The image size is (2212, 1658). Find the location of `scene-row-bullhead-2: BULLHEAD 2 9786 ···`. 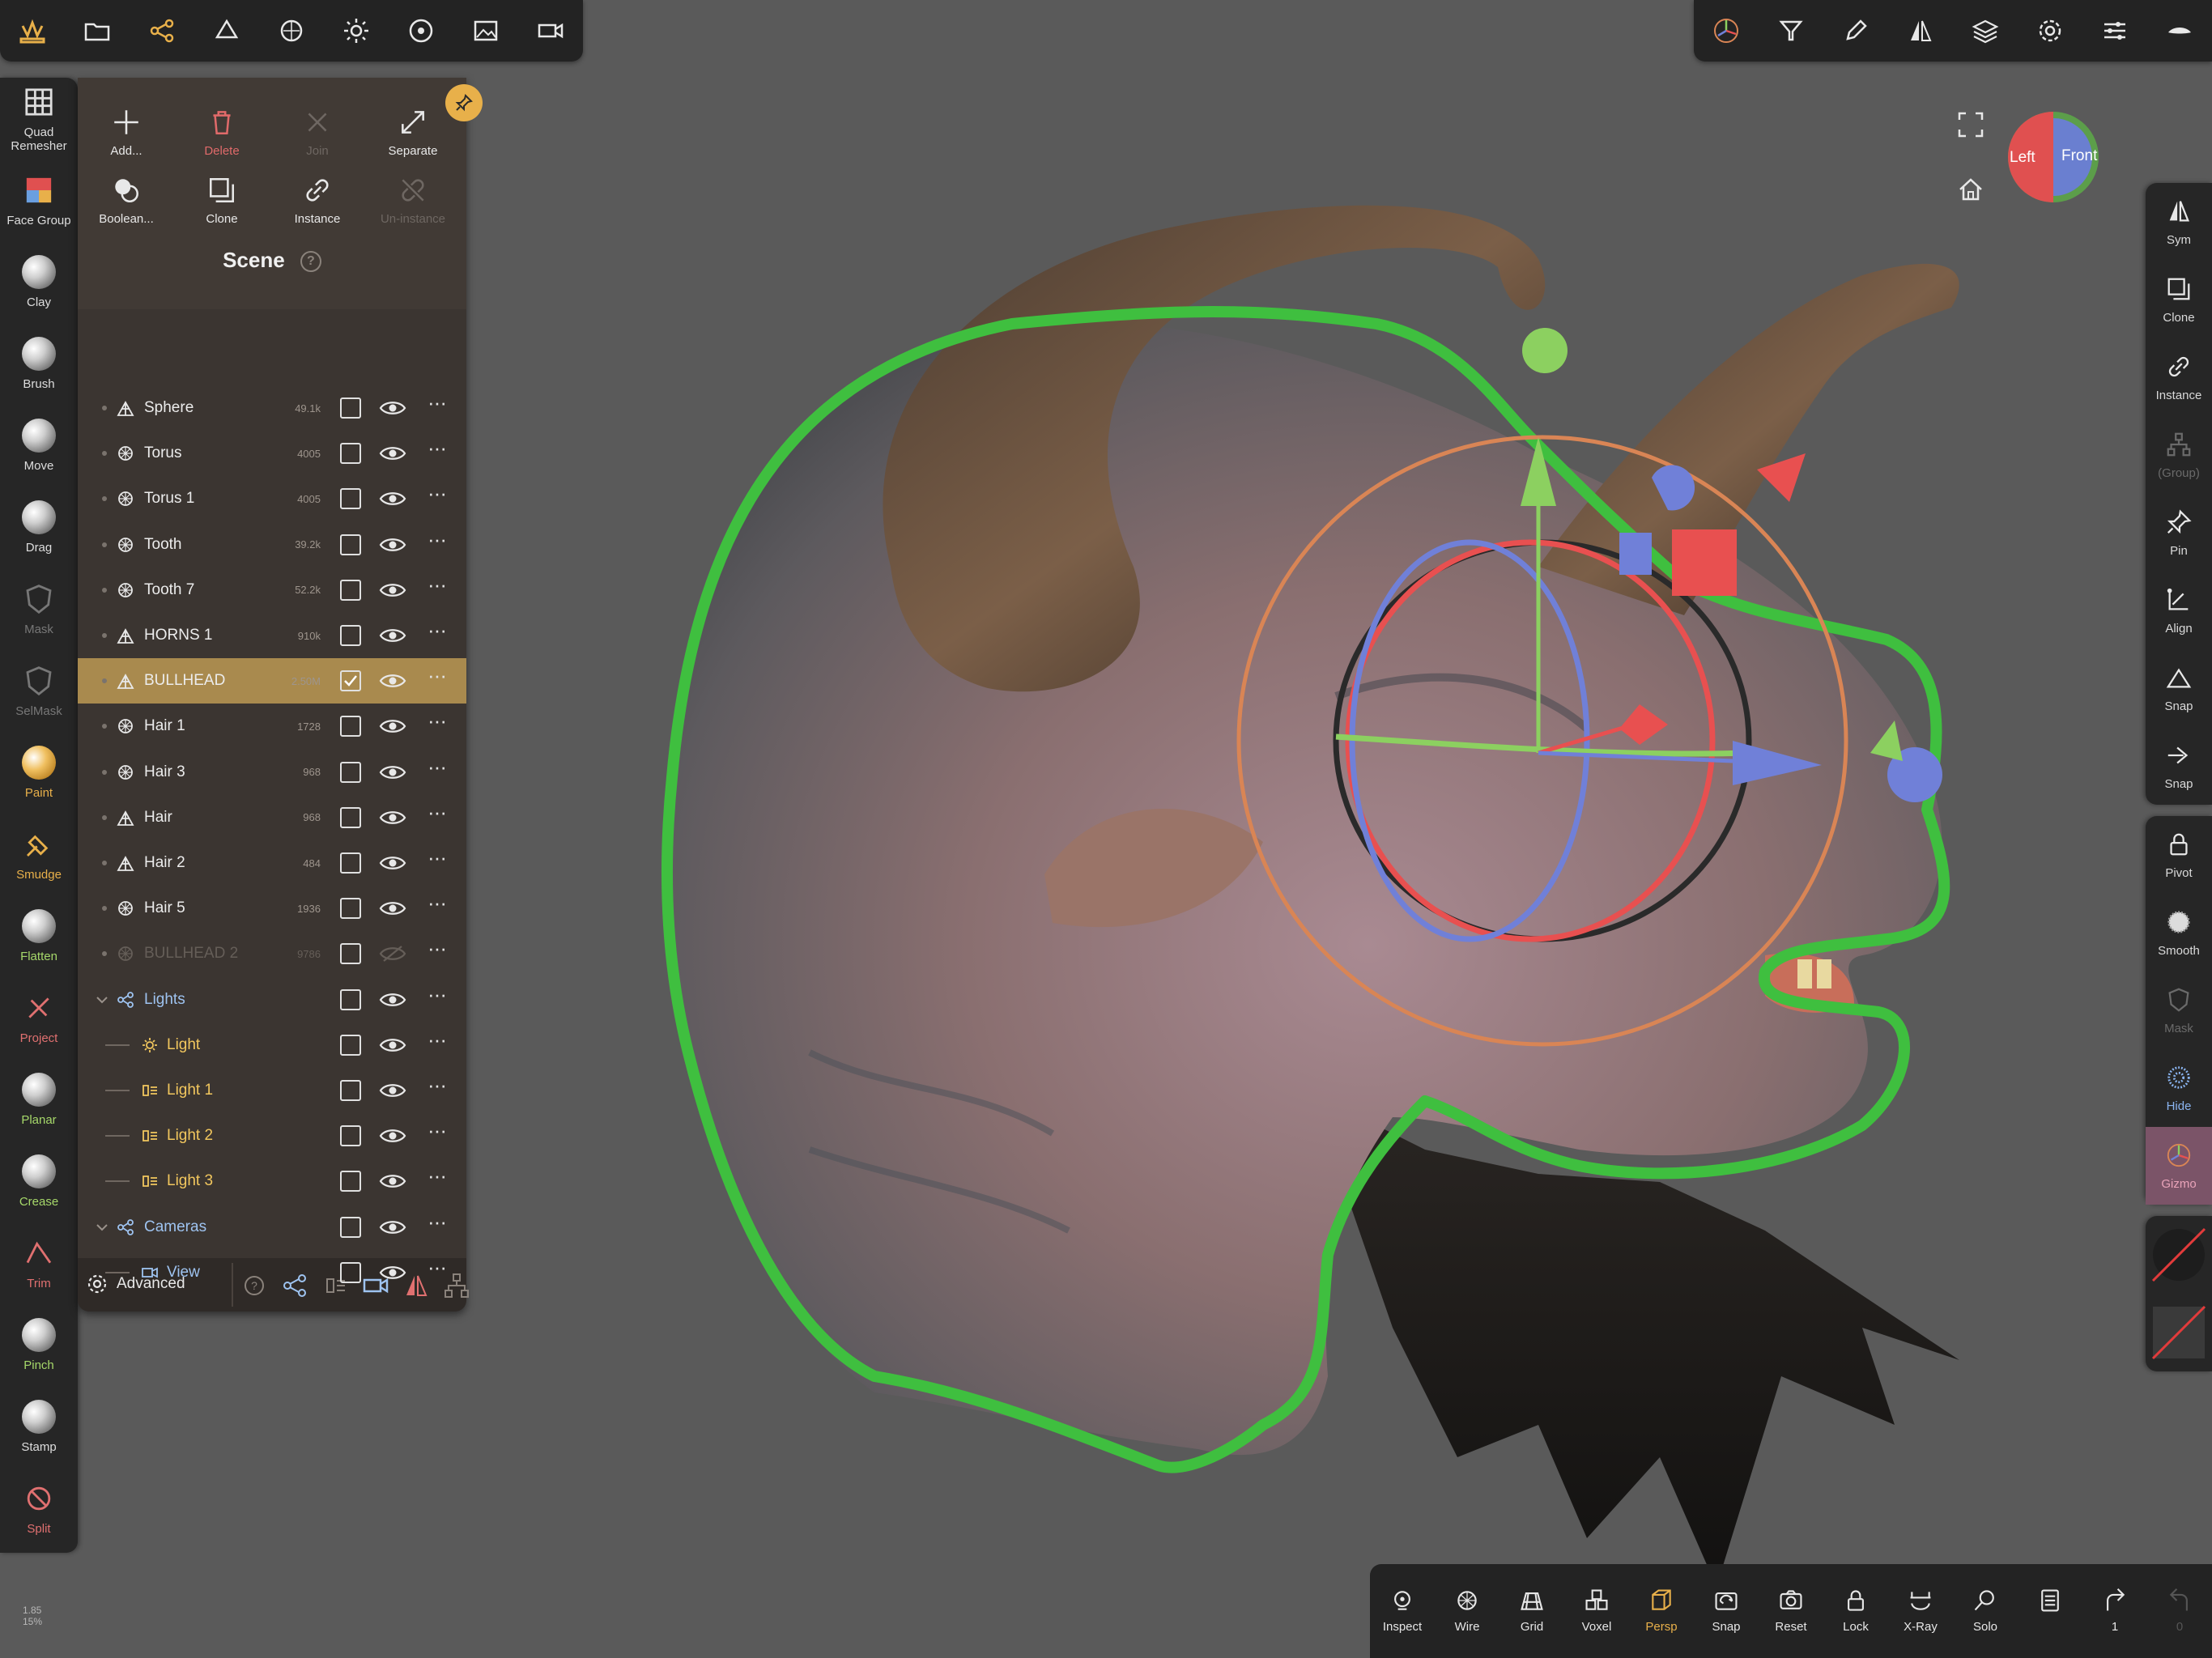

scene-row-bullhead-2: BULLHEAD 2 9786 ··· is located at coordinates (272, 953).